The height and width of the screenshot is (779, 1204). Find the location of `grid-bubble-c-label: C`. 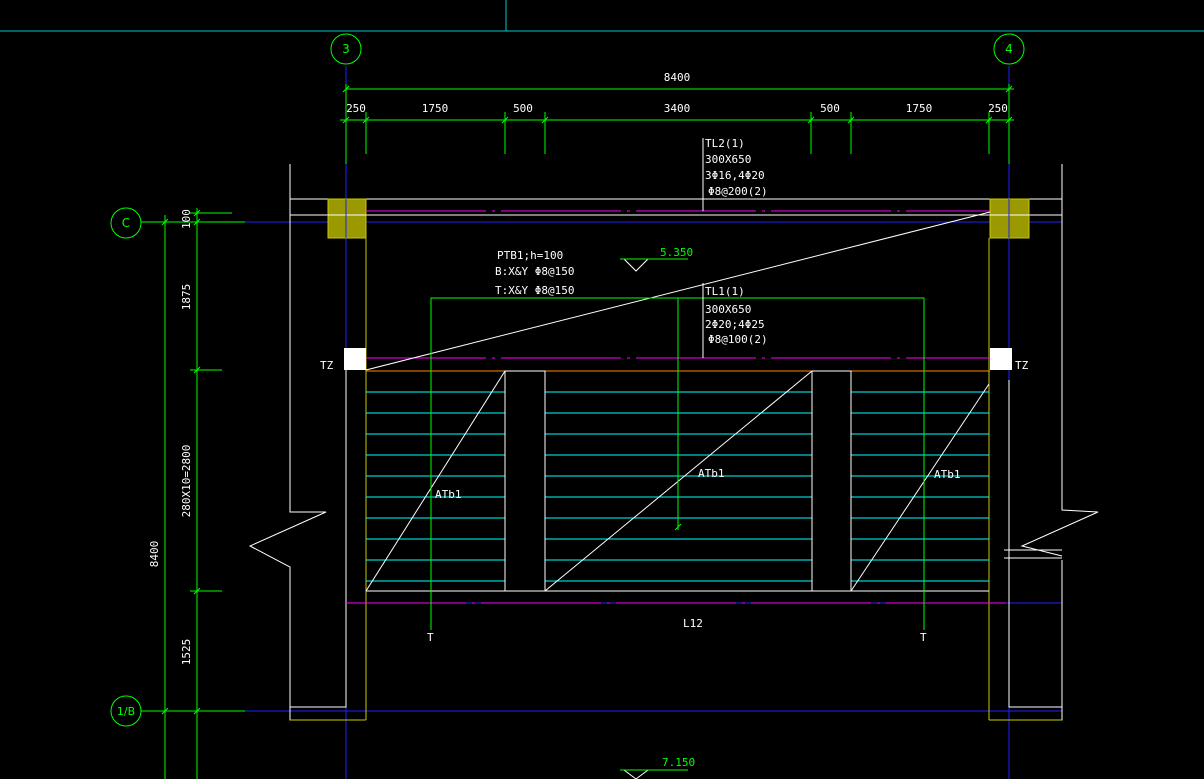

grid-bubble-c-label: C is located at coordinates (126, 223).